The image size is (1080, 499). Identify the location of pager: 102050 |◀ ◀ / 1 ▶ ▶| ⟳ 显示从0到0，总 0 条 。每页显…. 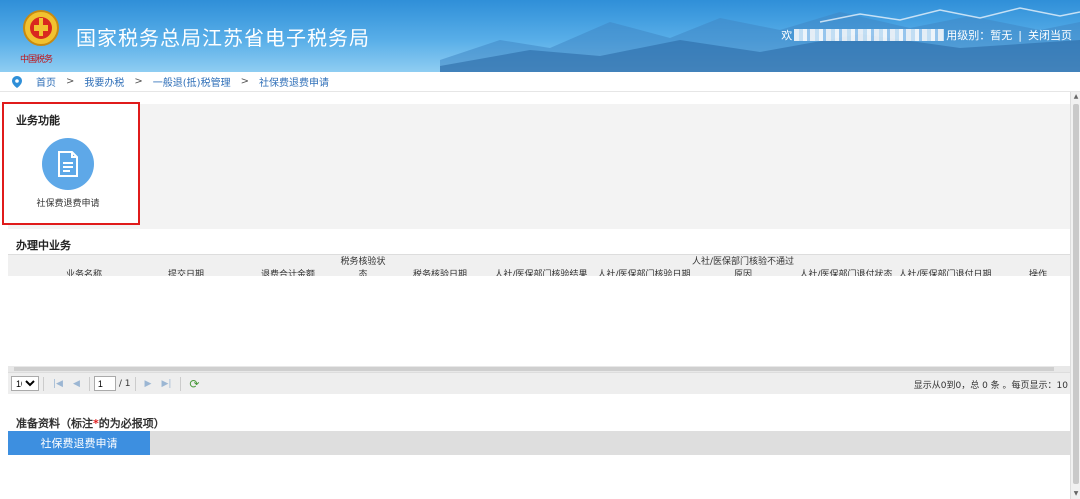
(539, 383).